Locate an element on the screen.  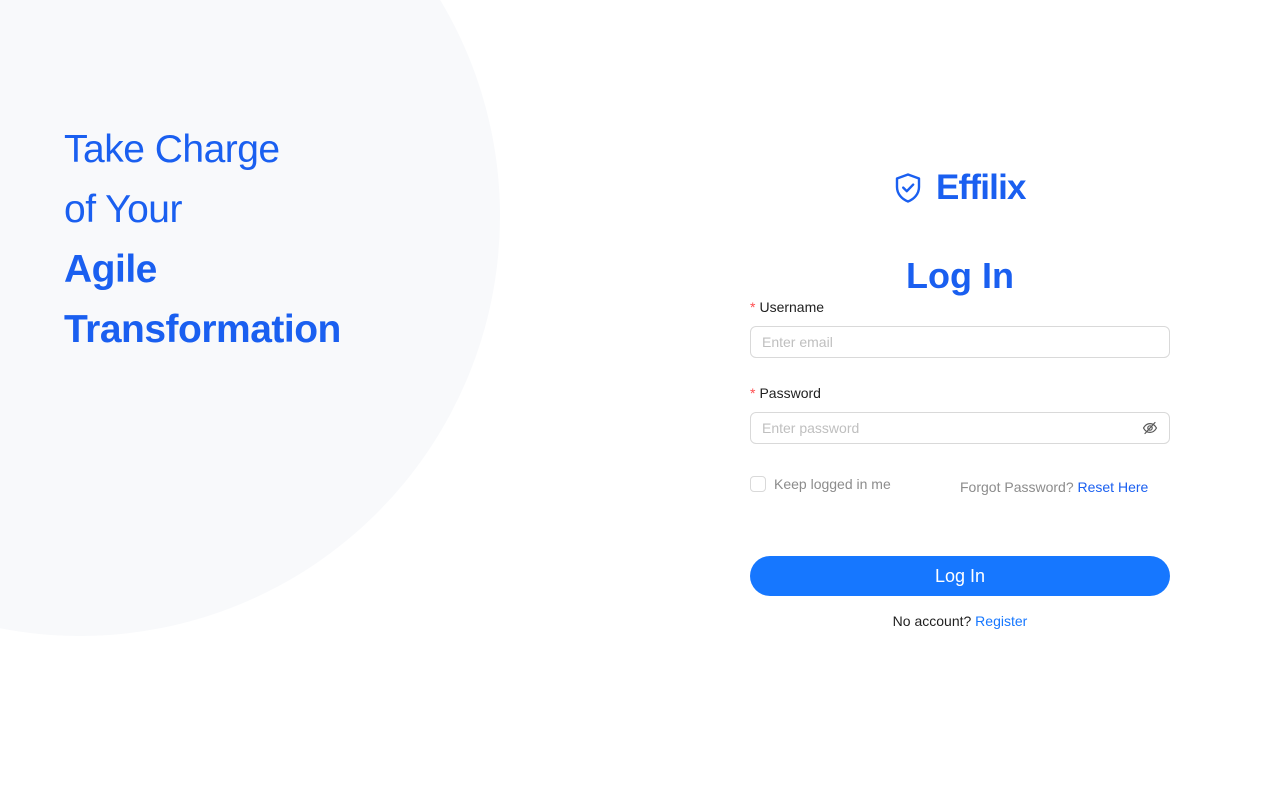
username-required-mark: * is located at coordinates (753, 307).